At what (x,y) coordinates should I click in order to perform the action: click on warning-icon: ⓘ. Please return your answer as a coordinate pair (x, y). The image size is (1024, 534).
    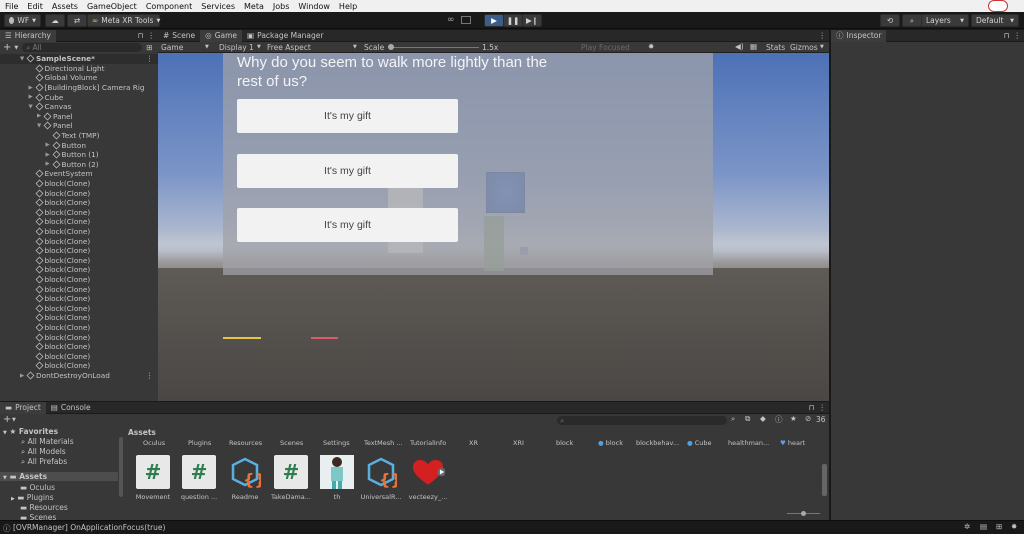
    Looking at the image, I should click on (779, 419).